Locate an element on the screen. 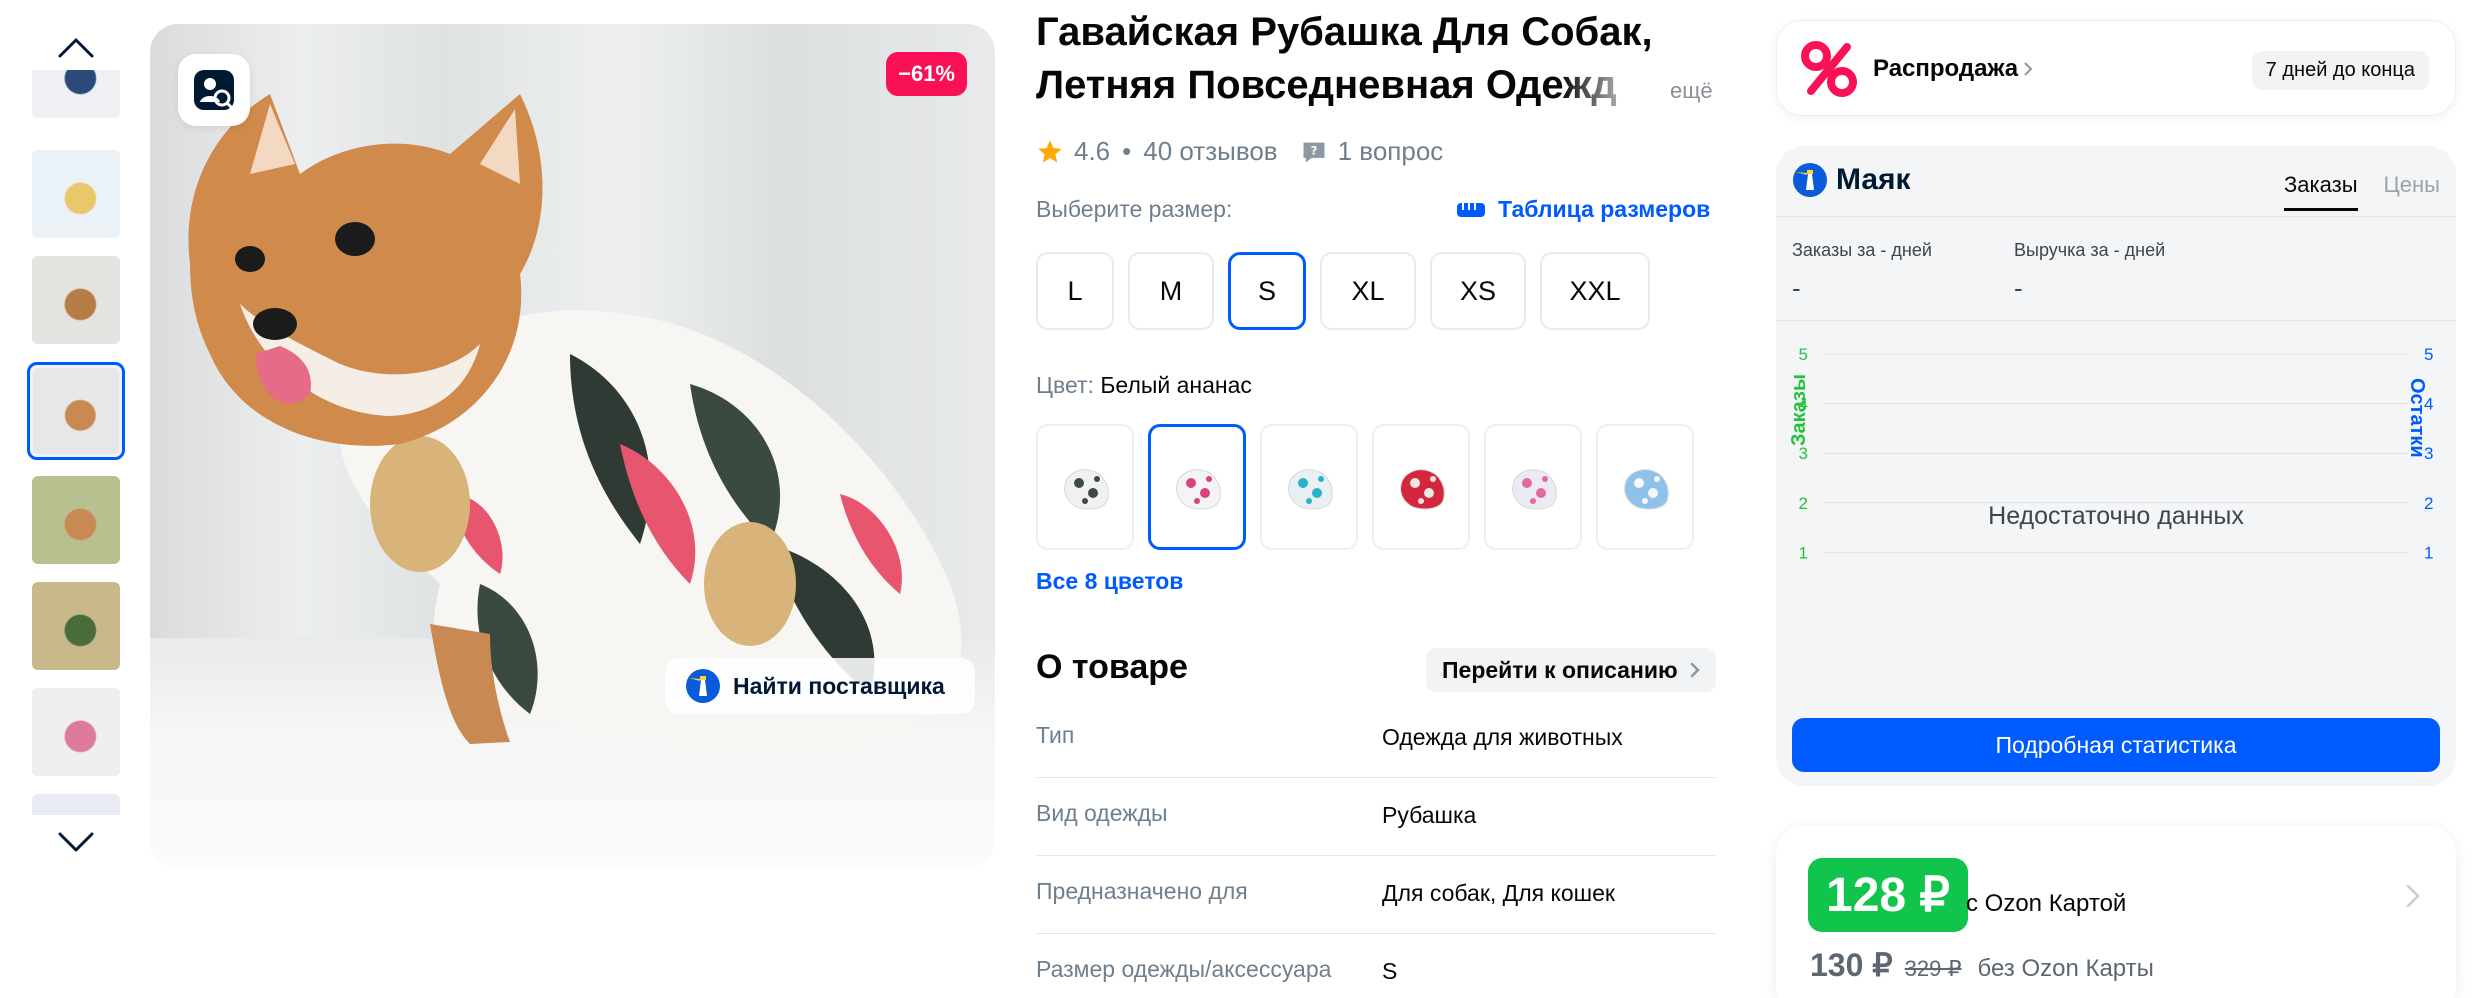 This screenshot has height=998, width=2480. mayak-tab: Заказы is located at coordinates (2320, 191).